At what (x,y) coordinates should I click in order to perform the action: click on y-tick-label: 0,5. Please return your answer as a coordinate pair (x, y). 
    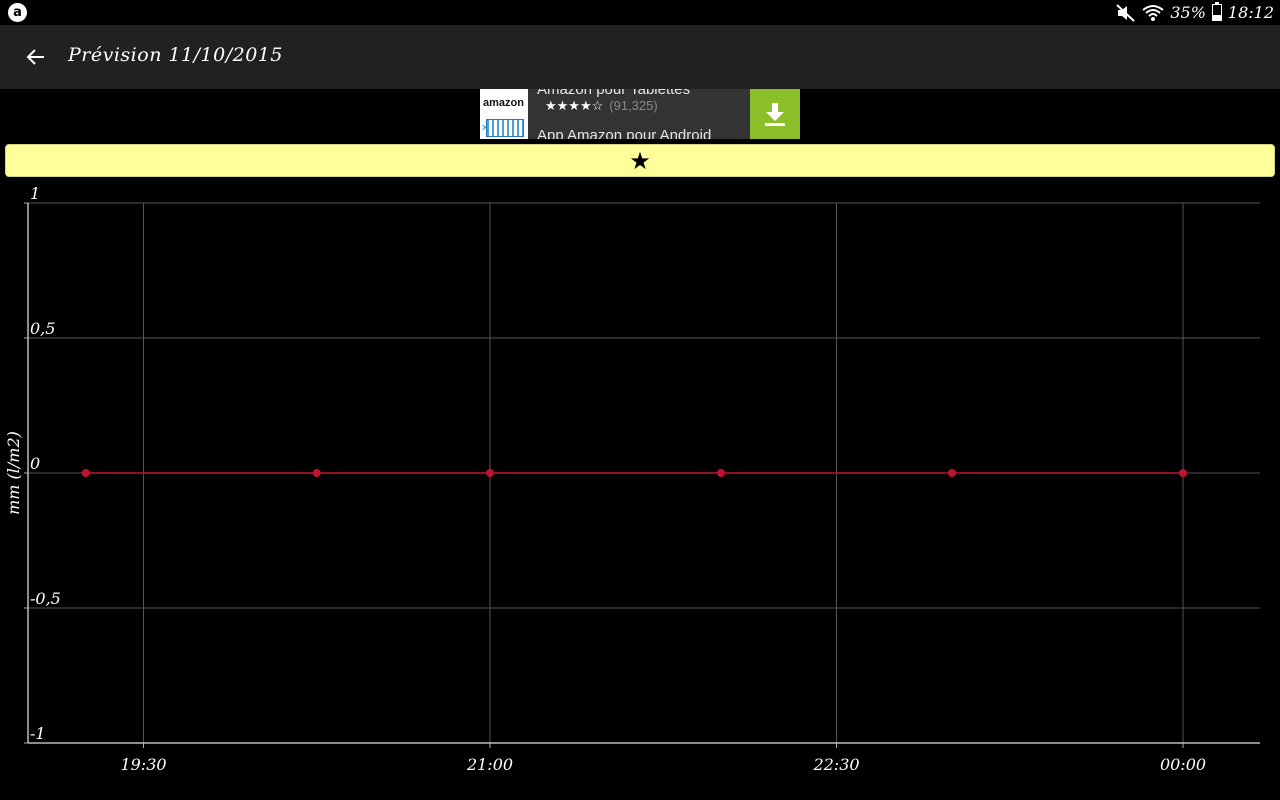
    Looking at the image, I should click on (42, 328).